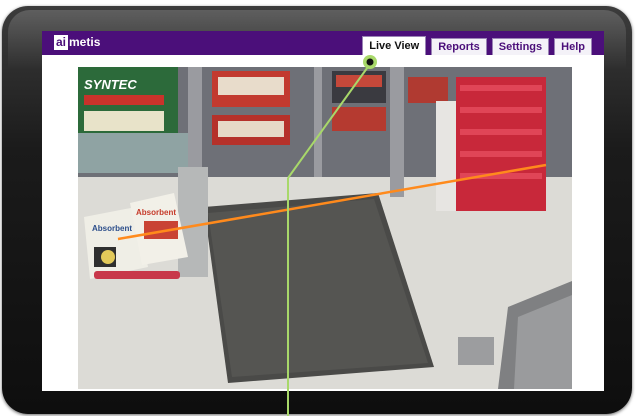 This screenshot has width=636, height=416. Describe the element at coordinates (85, 42) in the screenshot. I see `logo-text: metis` at that location.